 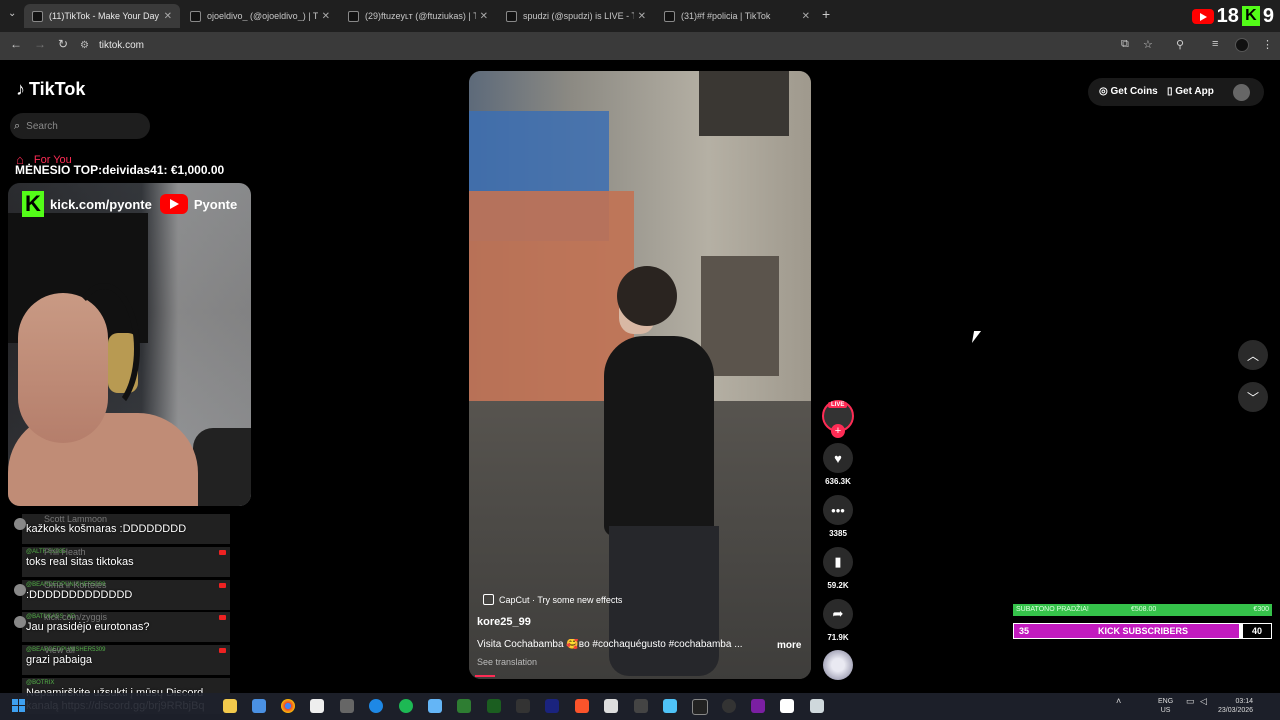 What do you see at coordinates (406, 706) in the screenshot?
I see `spotify-icon` at bounding box center [406, 706].